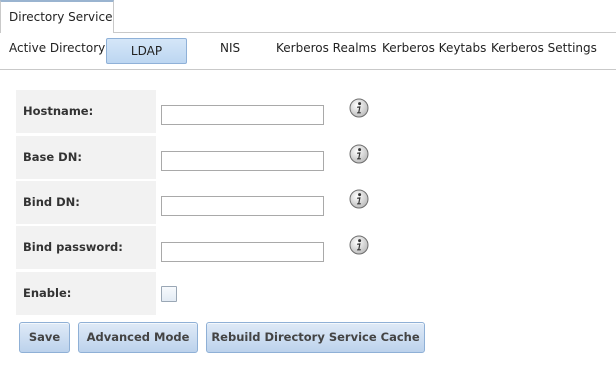  What do you see at coordinates (86, 202) in the screenshot?
I see `bind-dn-label: Bind DN:` at bounding box center [86, 202].